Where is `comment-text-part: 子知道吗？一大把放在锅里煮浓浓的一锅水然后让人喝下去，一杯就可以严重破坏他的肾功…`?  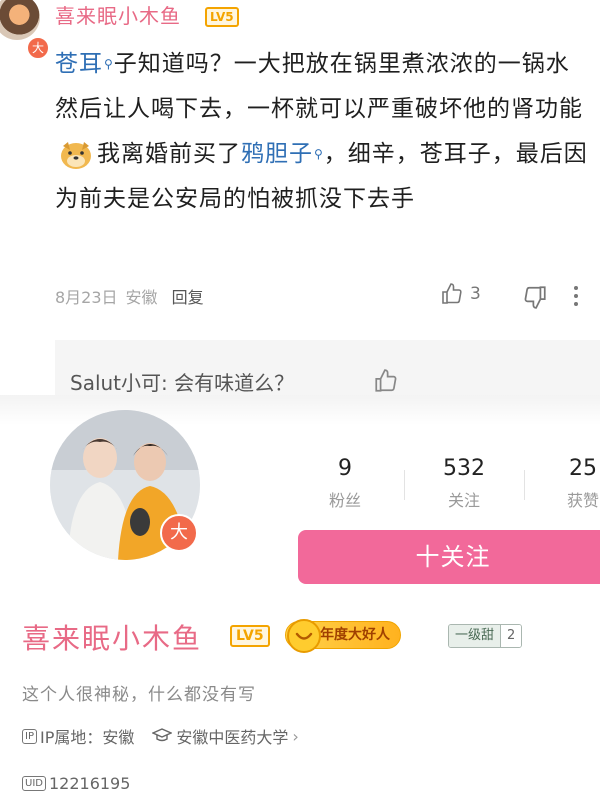 comment-text-part: 子知道吗？一大把放在锅里煮浓浓的一锅水然后让人喝下去，一杯就可以严重破坏他的肾功… is located at coordinates (319, 86).